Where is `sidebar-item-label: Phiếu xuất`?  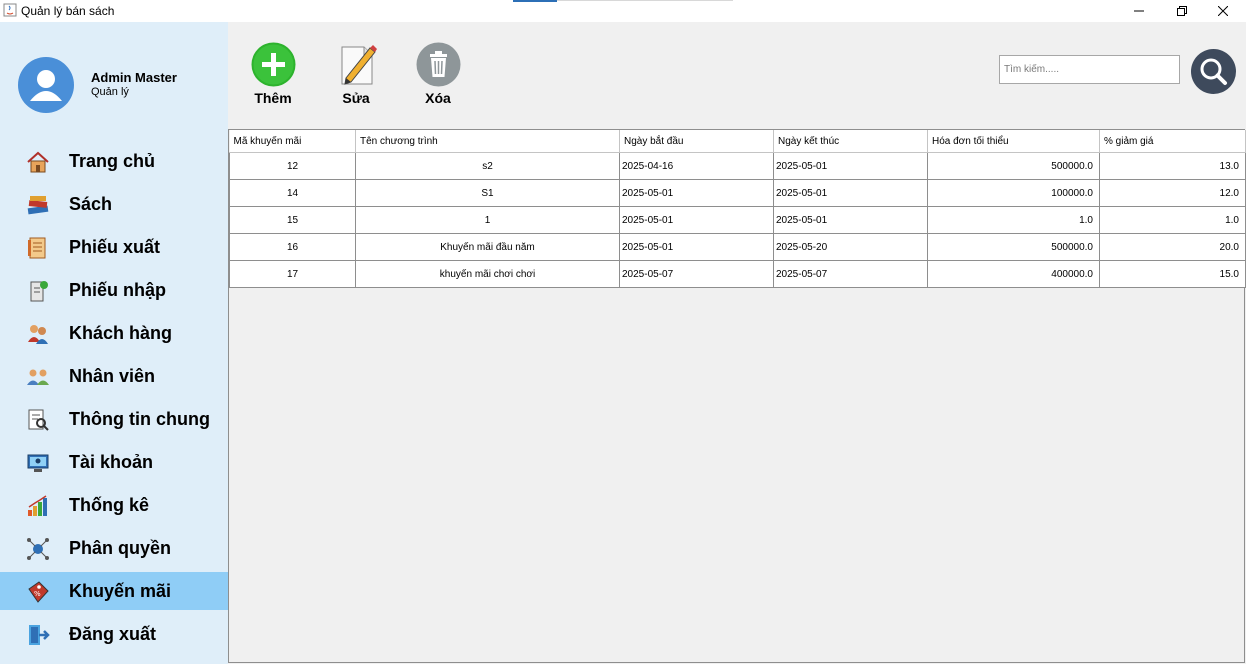
sidebar-item-label: Phiếu xuất is located at coordinates (115, 247).